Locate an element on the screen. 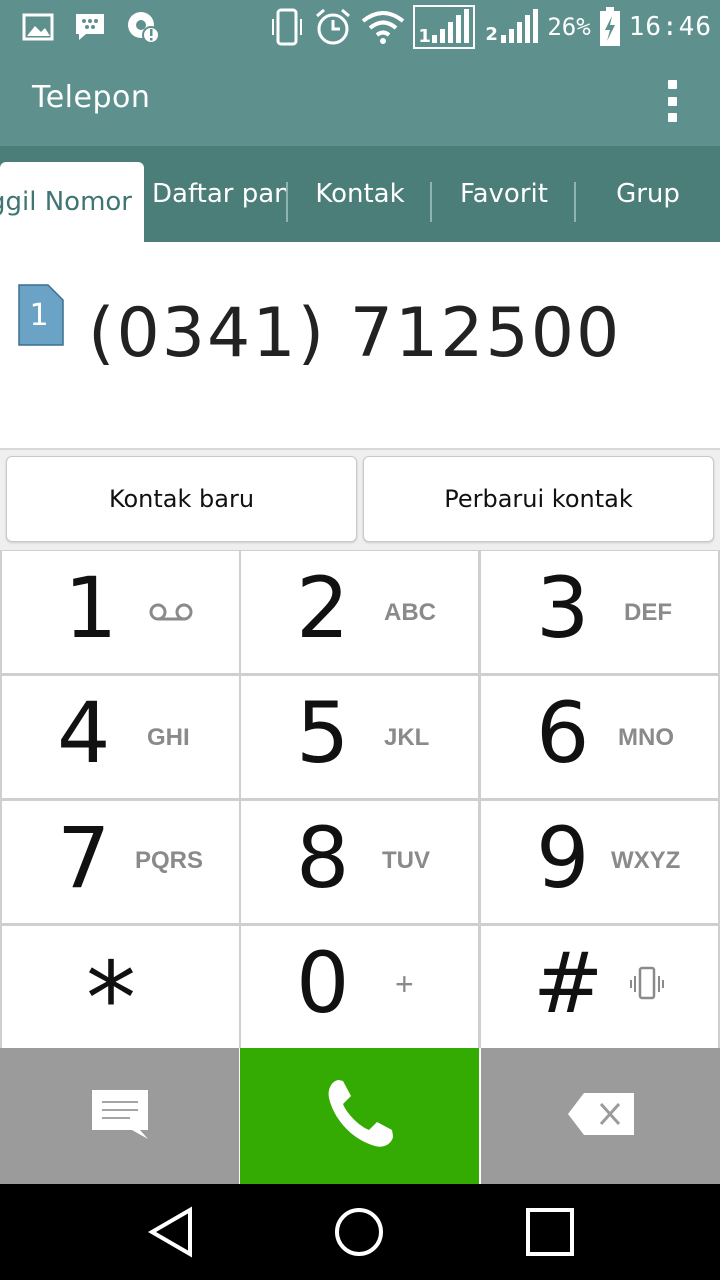  home-icon is located at coordinates (359, 1232).